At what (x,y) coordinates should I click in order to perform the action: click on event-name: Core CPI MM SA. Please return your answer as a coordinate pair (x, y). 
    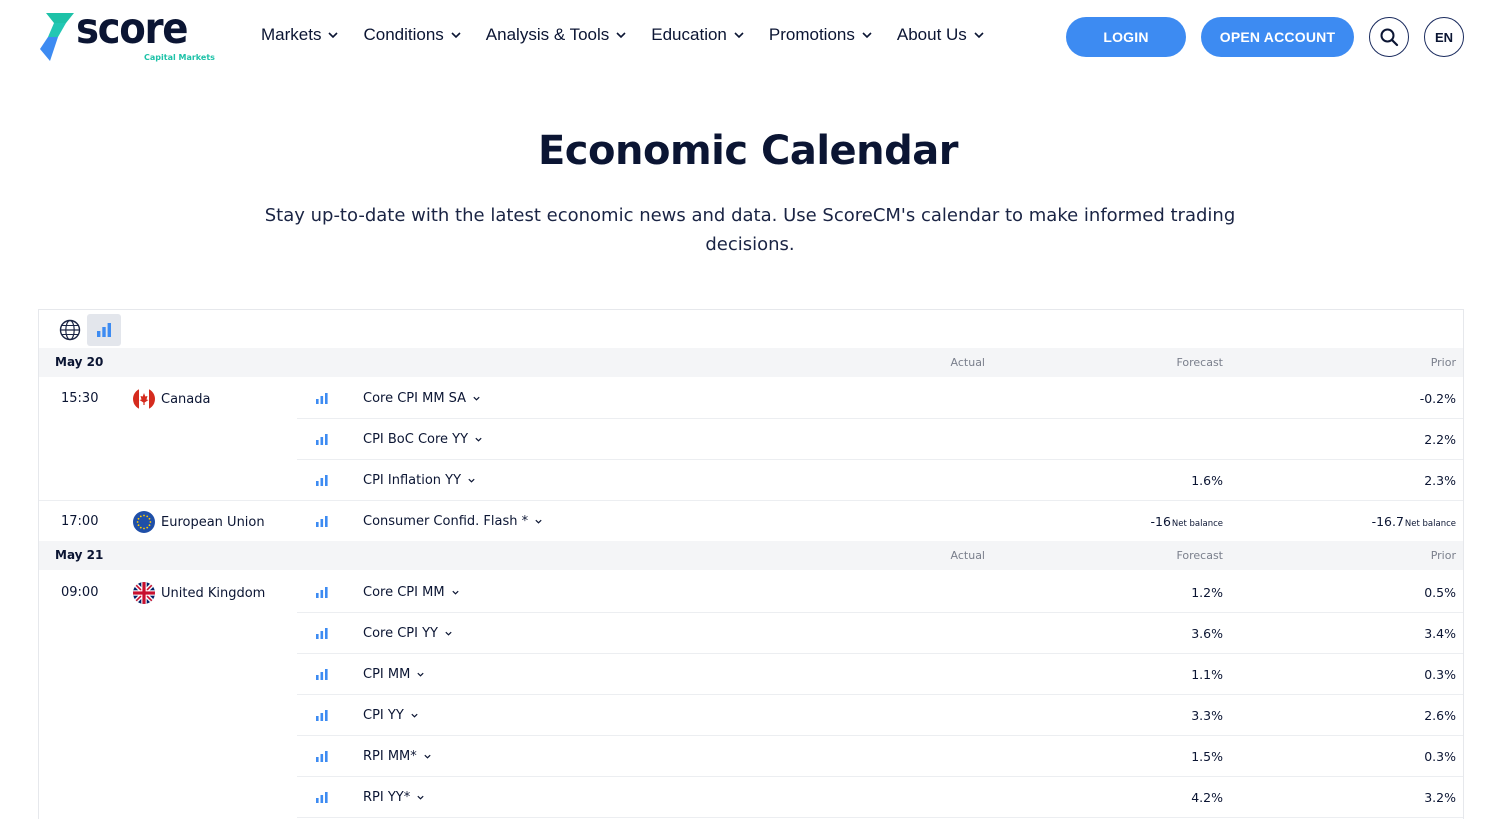
    Looking at the image, I should click on (422, 398).